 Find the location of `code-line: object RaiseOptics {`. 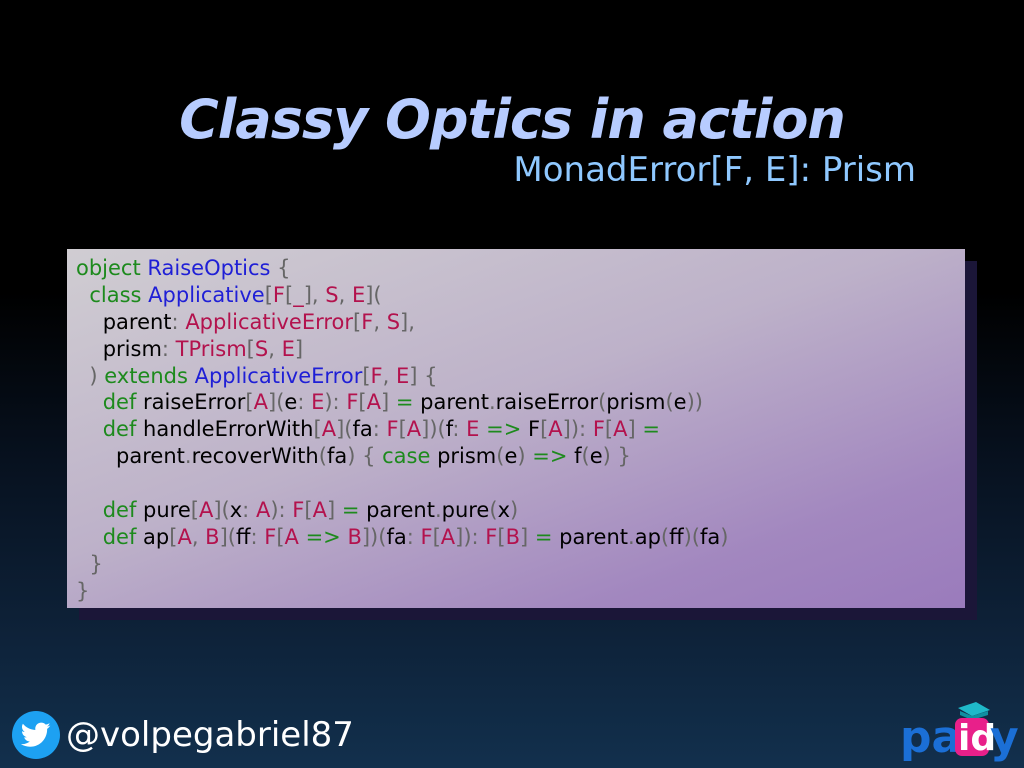

code-line: object RaiseOptics { is located at coordinates (183, 268).